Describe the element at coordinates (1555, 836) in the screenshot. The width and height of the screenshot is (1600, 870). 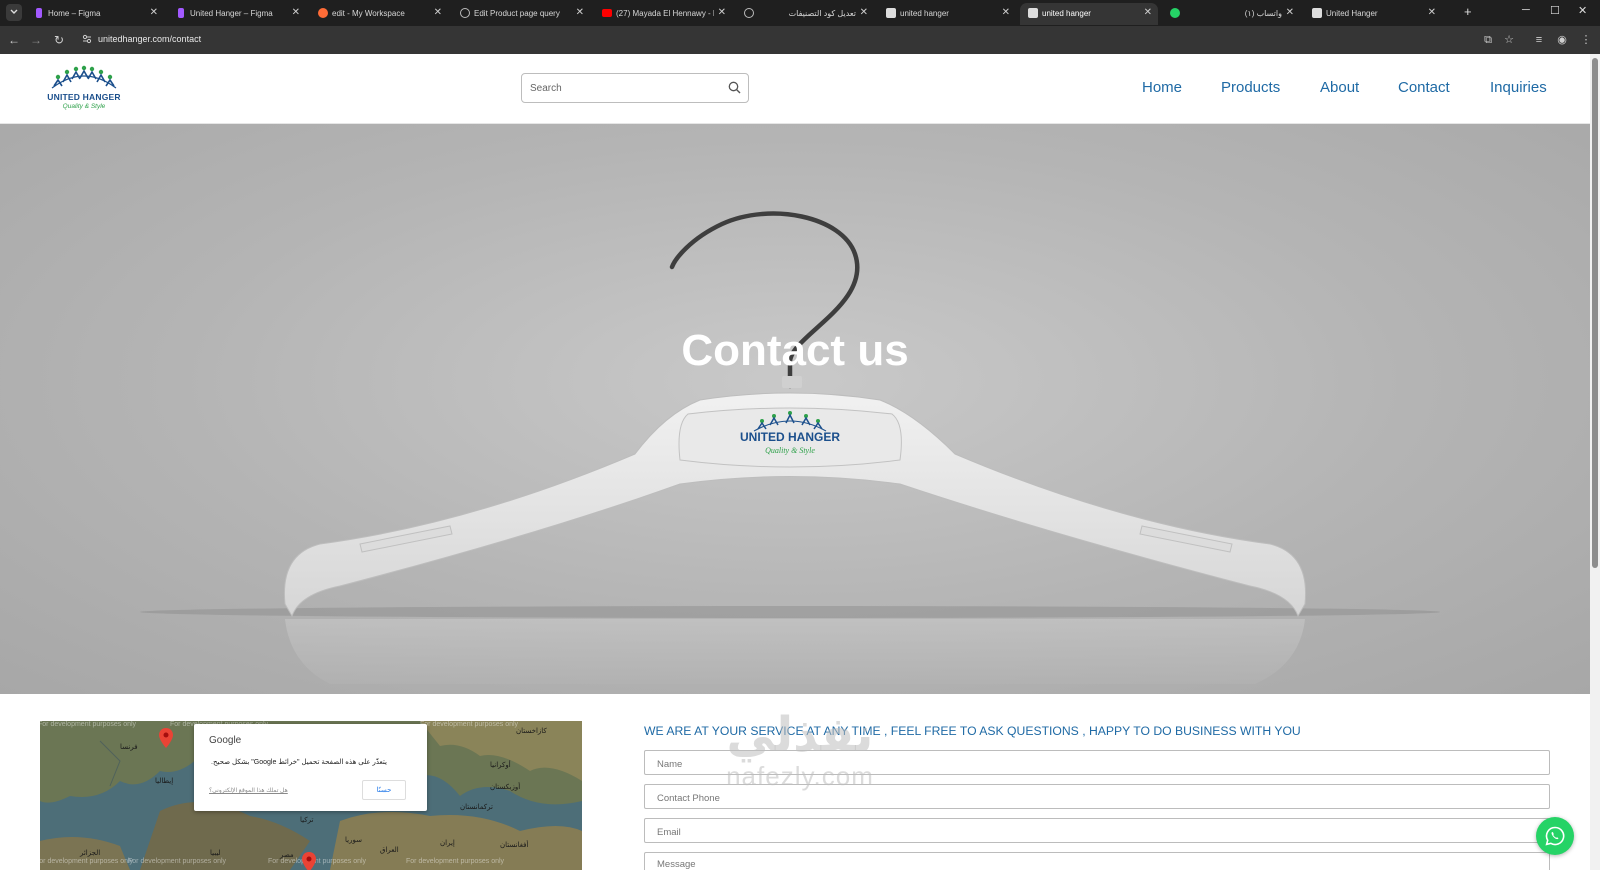
I see `whatsapp-chat-button` at that location.